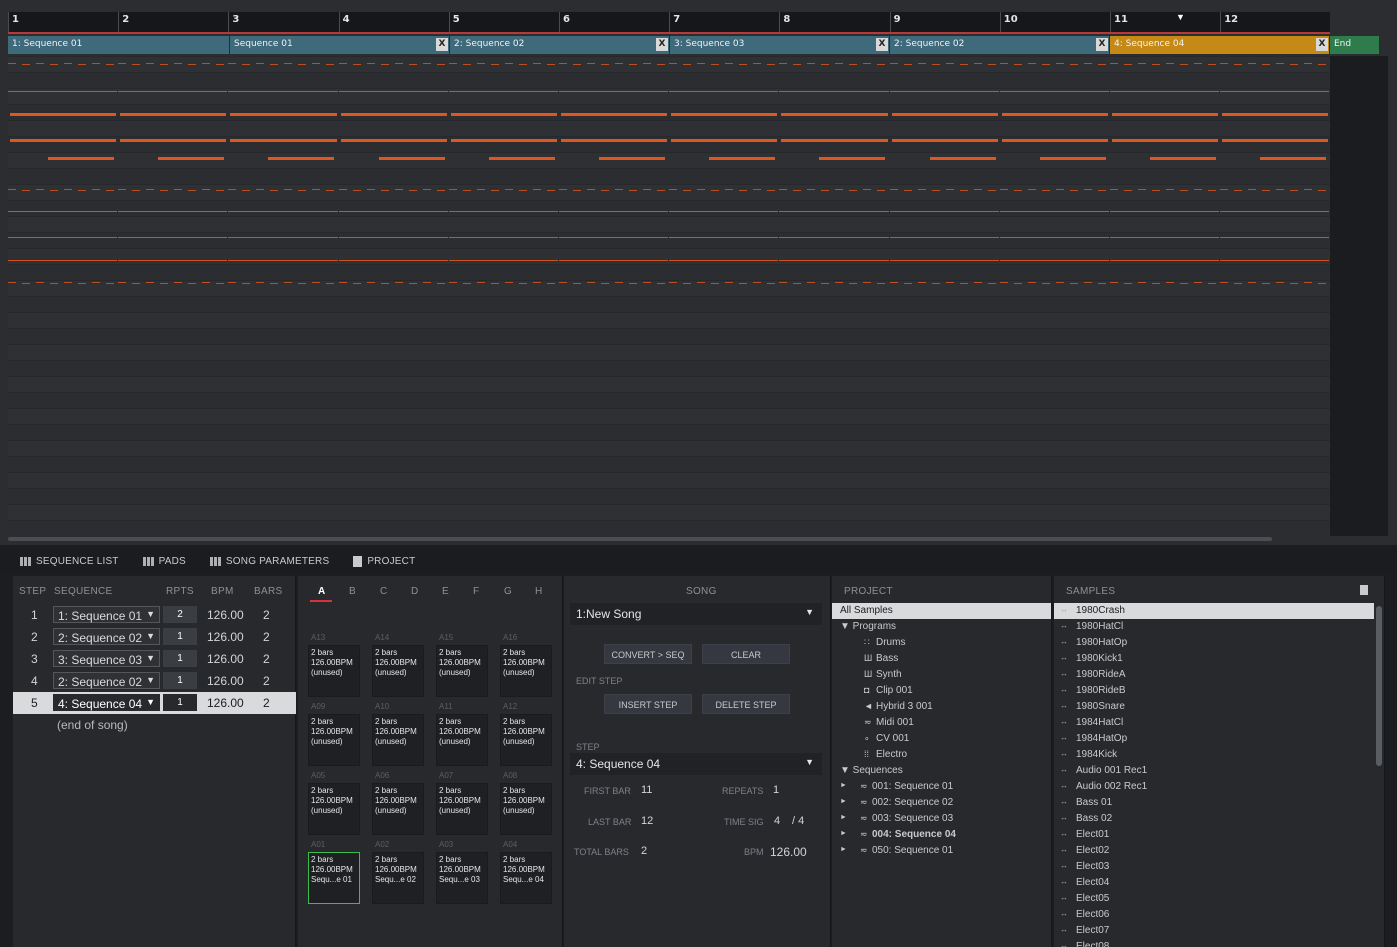 Image resolution: width=1397 pixels, height=947 pixels. Describe the element at coordinates (941, 835) in the screenshot. I see `project-tree-item: ► ≂ 004: Sequence 04` at that location.